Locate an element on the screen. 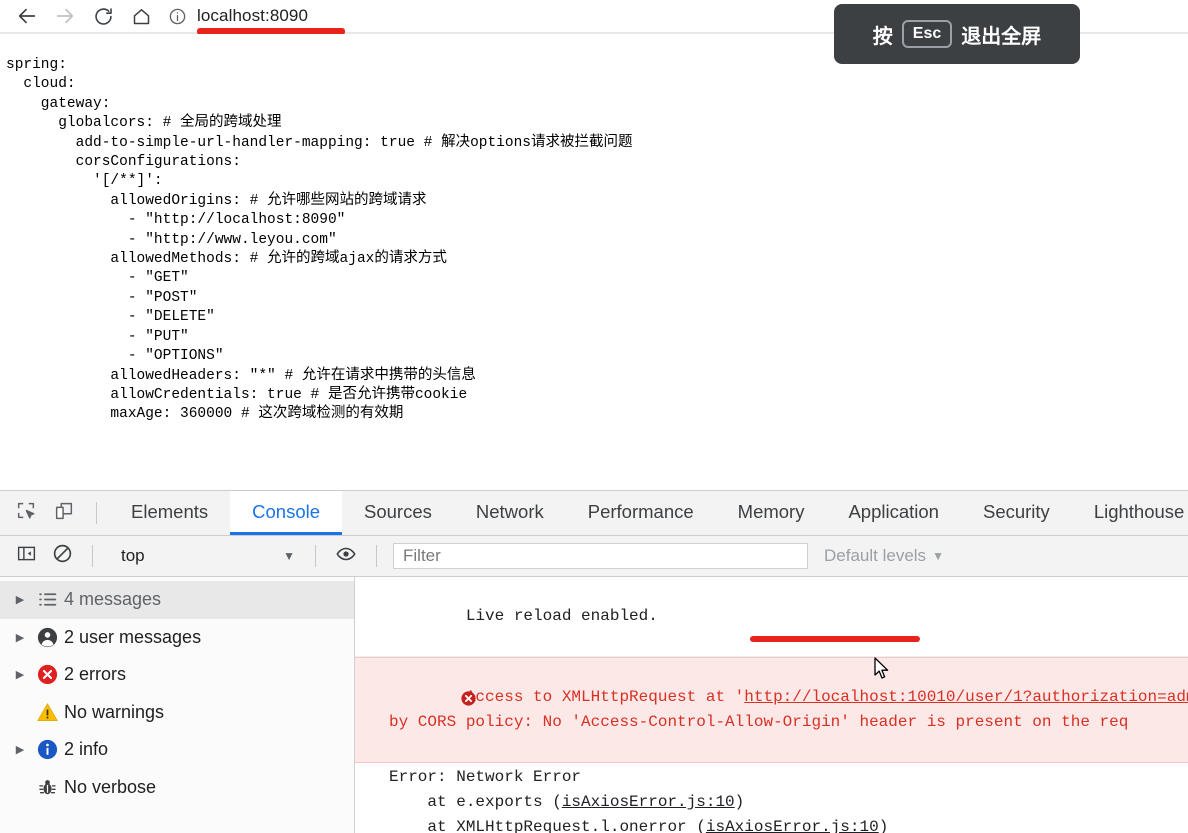  console-toolbar: top ▼ Default levels ▼ is located at coordinates (594, 556).